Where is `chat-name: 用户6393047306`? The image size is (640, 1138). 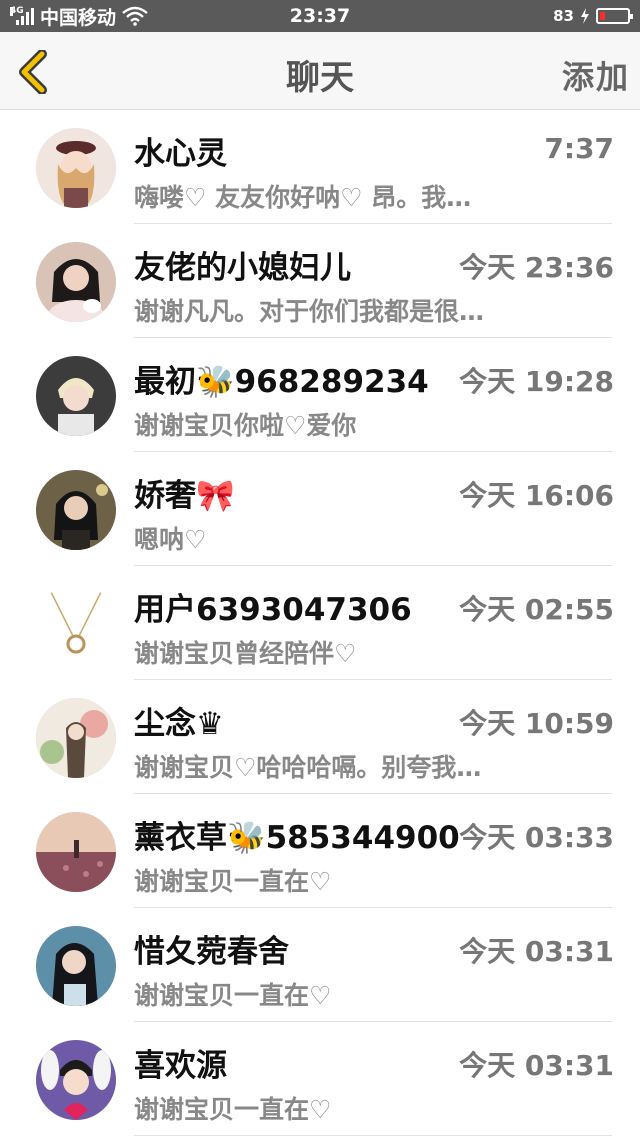 chat-name: 用户6393047306 is located at coordinates (273, 610).